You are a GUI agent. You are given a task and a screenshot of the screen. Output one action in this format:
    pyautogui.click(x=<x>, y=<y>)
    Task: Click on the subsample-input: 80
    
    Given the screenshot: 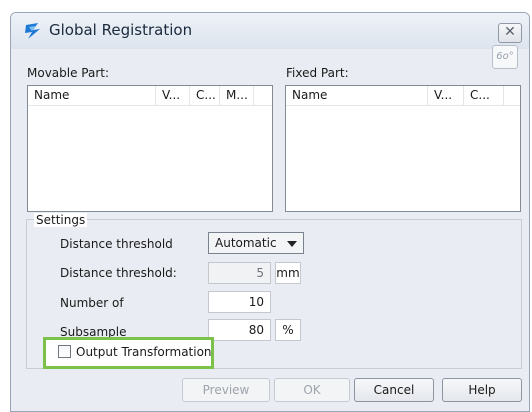 What is the action you would take?
    pyautogui.click(x=239, y=330)
    